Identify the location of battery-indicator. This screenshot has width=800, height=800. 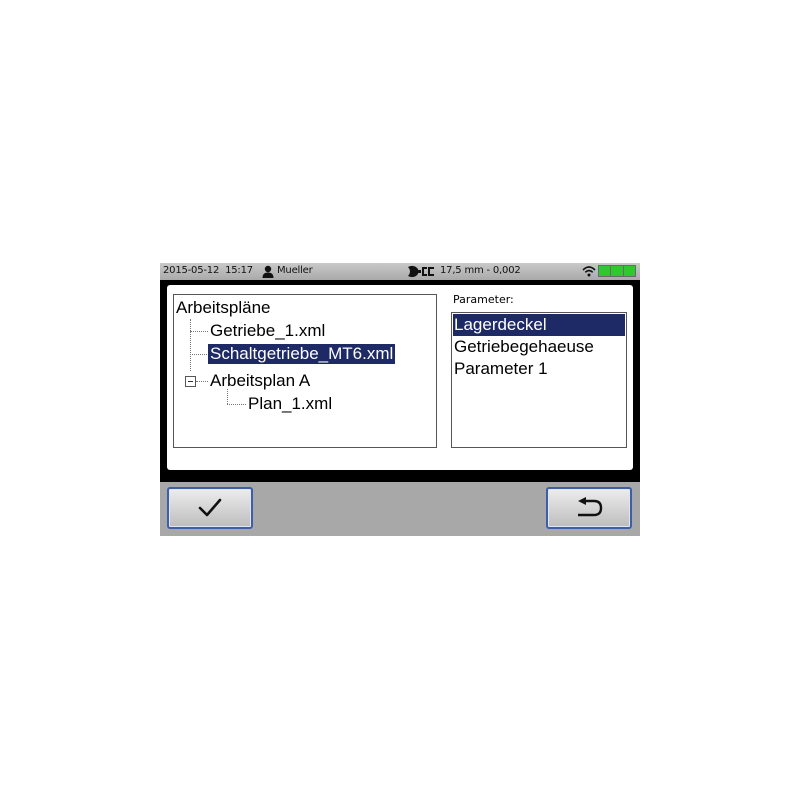
(617, 271).